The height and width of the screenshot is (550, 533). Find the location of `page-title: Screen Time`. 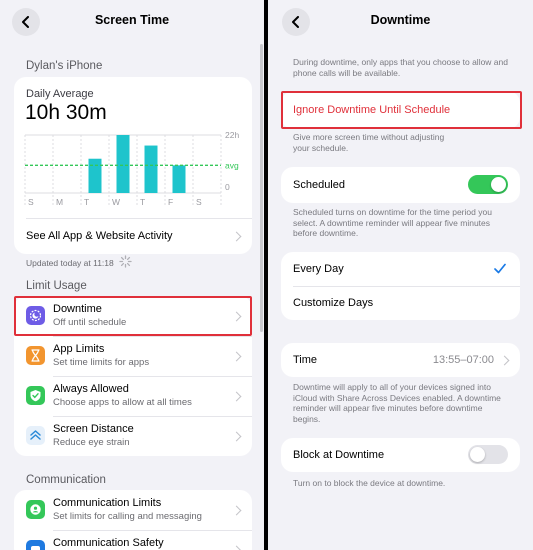

page-title: Screen Time is located at coordinates (132, 20).